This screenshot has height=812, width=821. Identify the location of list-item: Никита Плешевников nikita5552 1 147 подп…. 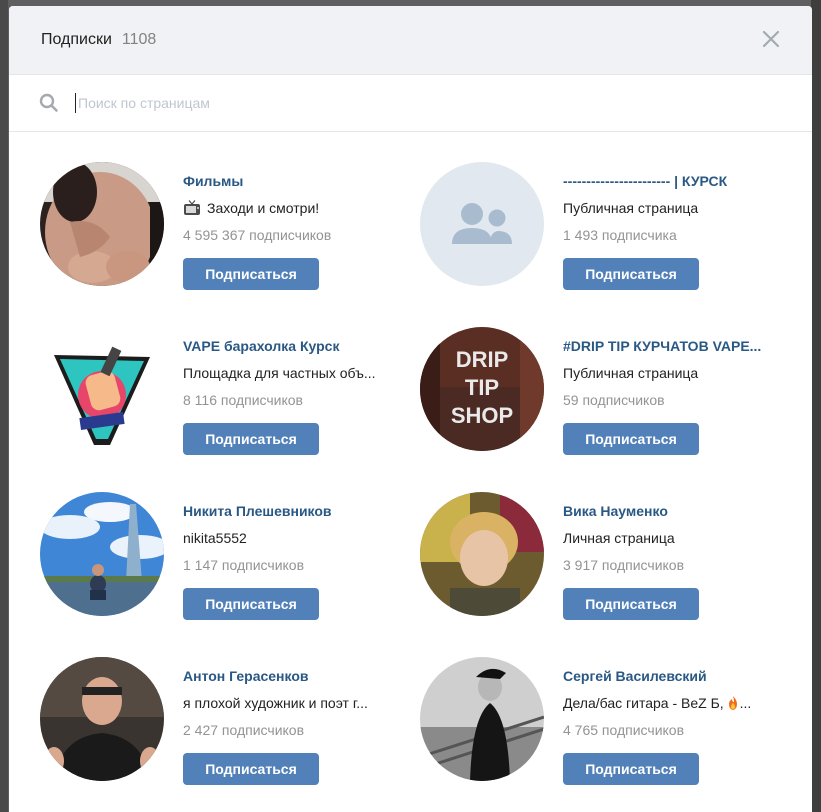
(230, 557).